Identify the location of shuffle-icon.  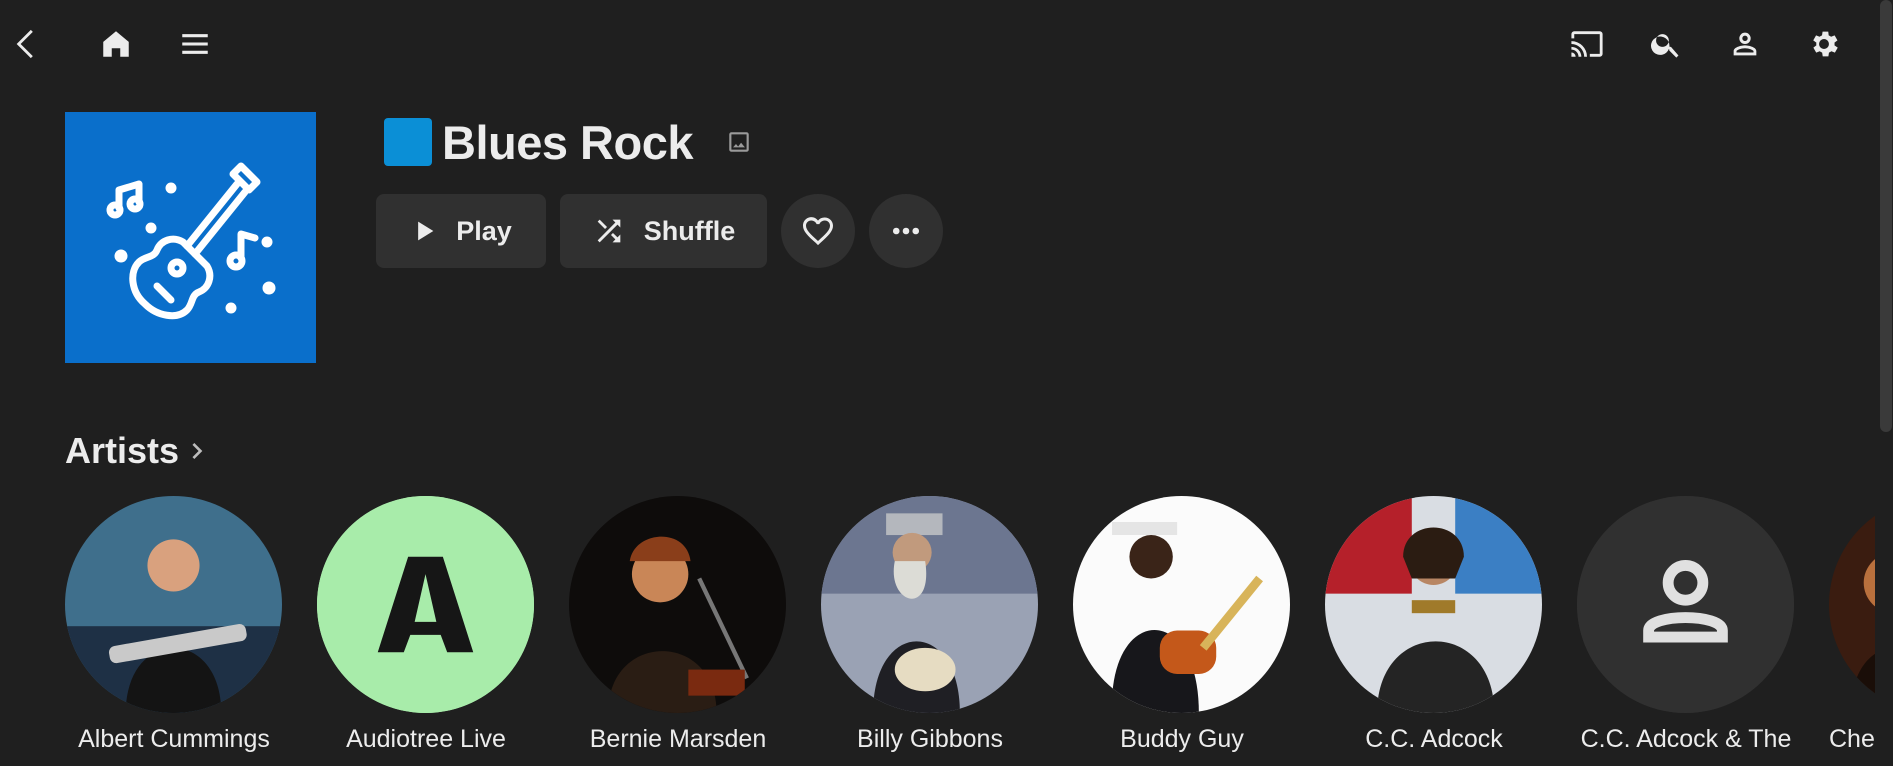
(609, 231).